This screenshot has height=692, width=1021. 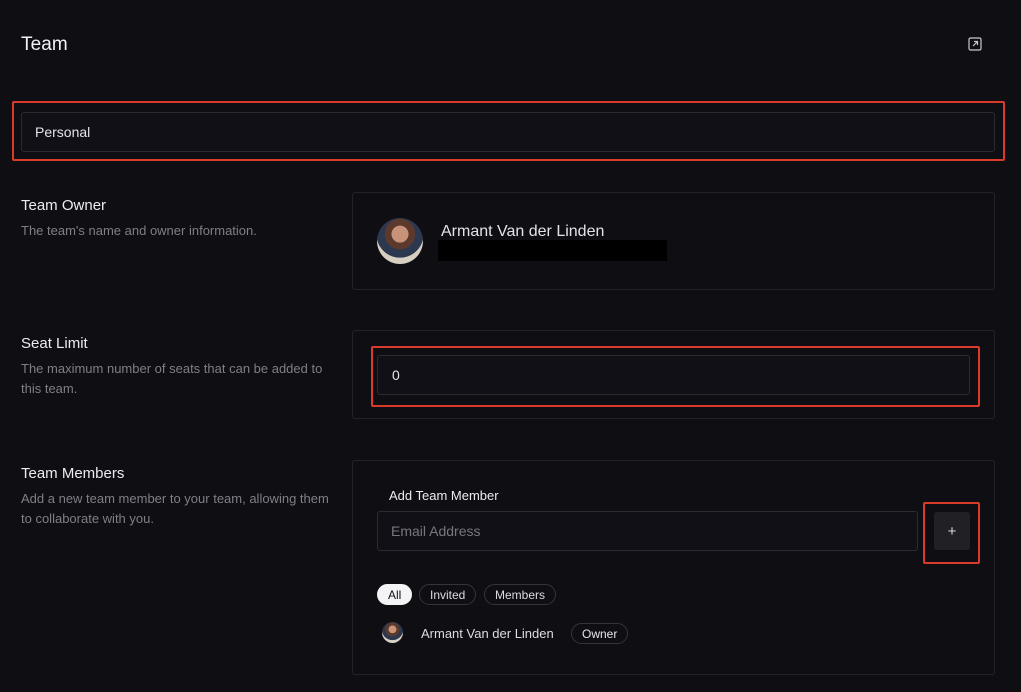 What do you see at coordinates (520, 594) in the screenshot?
I see `filter-members: Members` at bounding box center [520, 594].